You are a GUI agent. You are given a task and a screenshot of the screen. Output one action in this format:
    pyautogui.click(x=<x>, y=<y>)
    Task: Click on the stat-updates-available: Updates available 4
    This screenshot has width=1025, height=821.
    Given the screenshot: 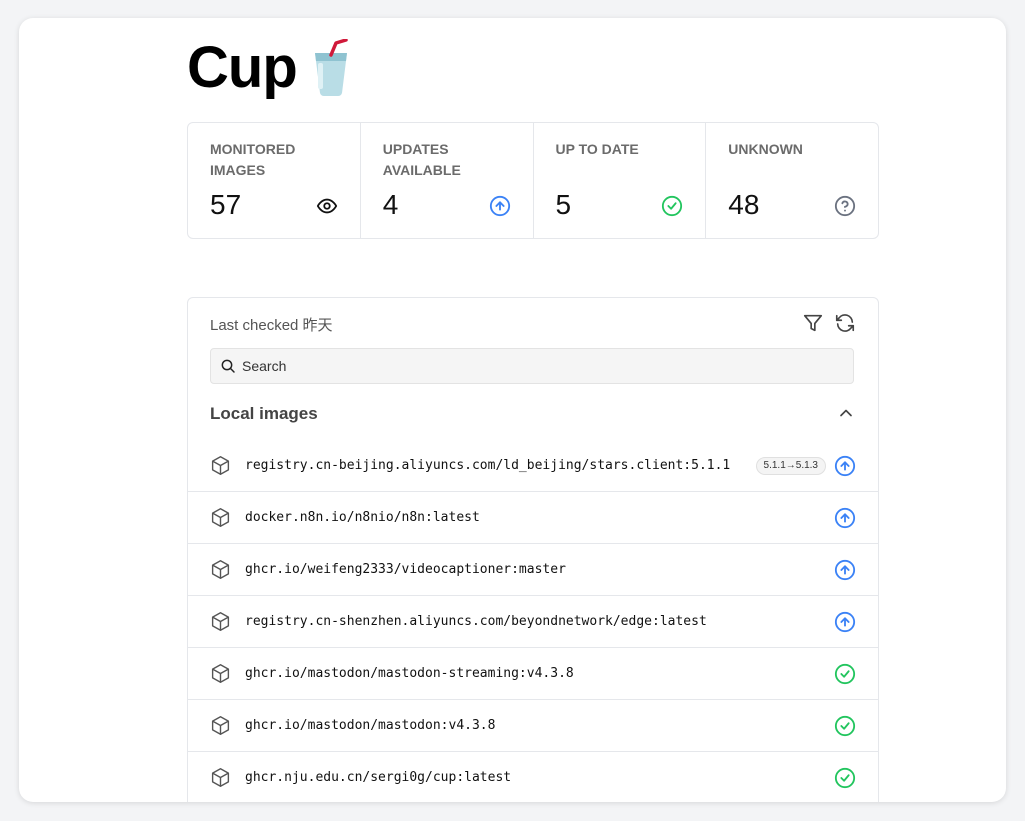 What is the action you would take?
    pyautogui.click(x=447, y=180)
    